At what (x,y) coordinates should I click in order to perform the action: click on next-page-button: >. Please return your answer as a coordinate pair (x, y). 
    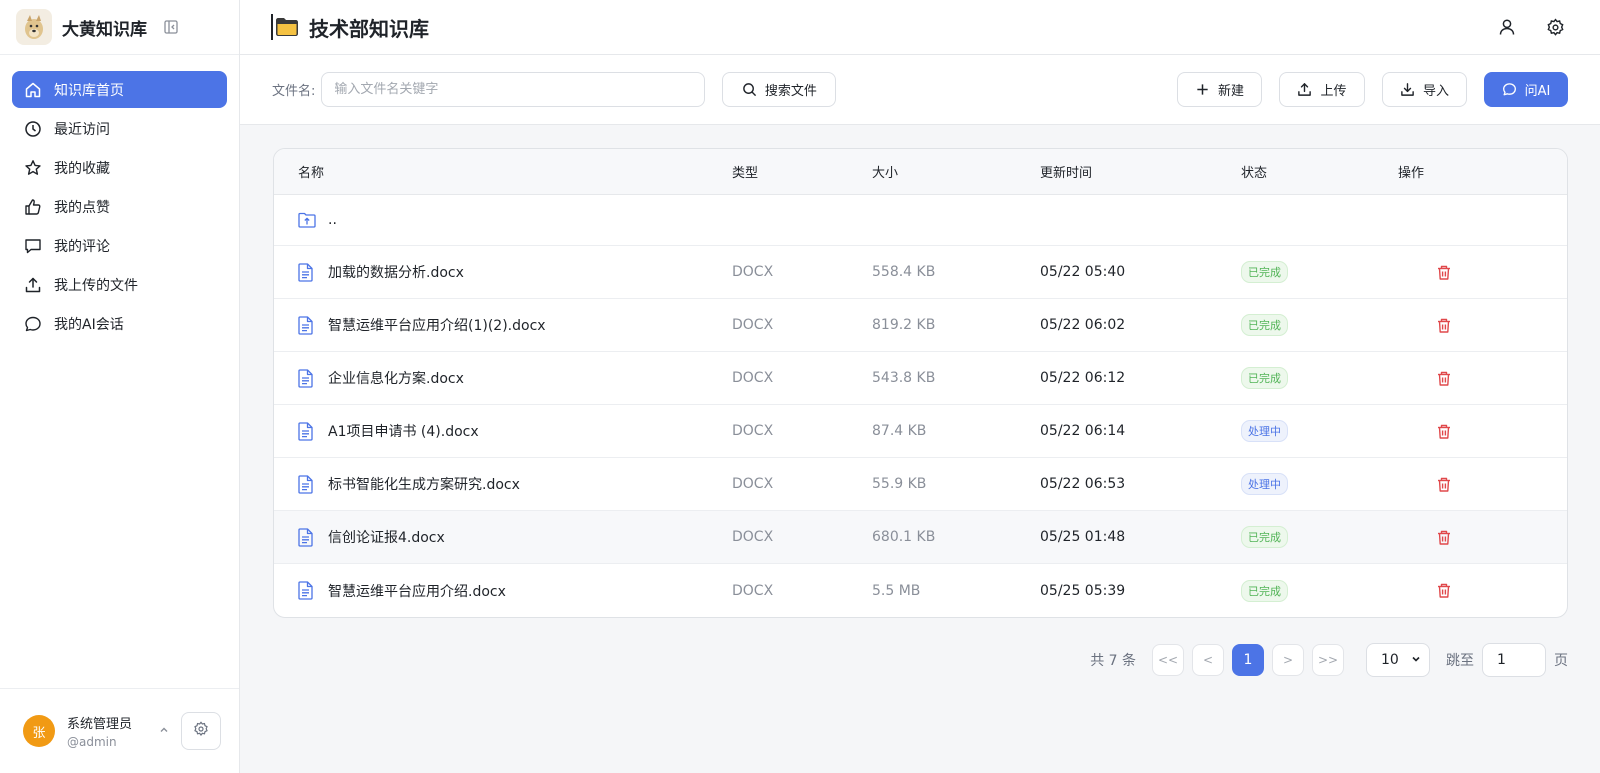
    Looking at the image, I should click on (1288, 660).